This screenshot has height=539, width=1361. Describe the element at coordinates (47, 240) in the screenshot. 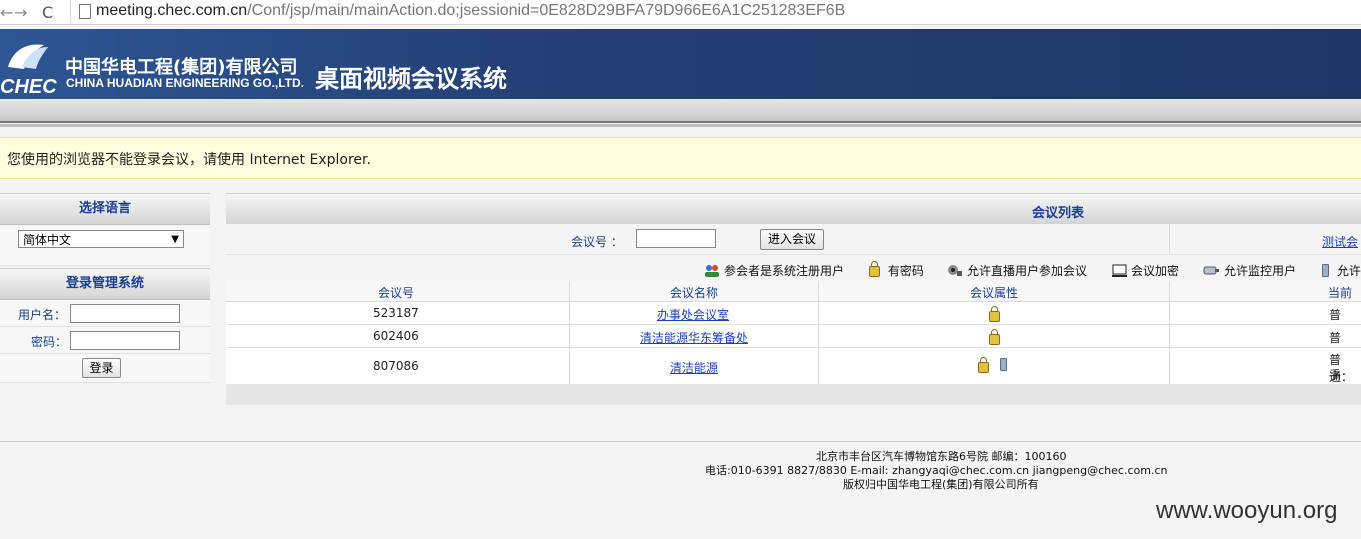

I see `language-selected-value: 简体中文` at that location.